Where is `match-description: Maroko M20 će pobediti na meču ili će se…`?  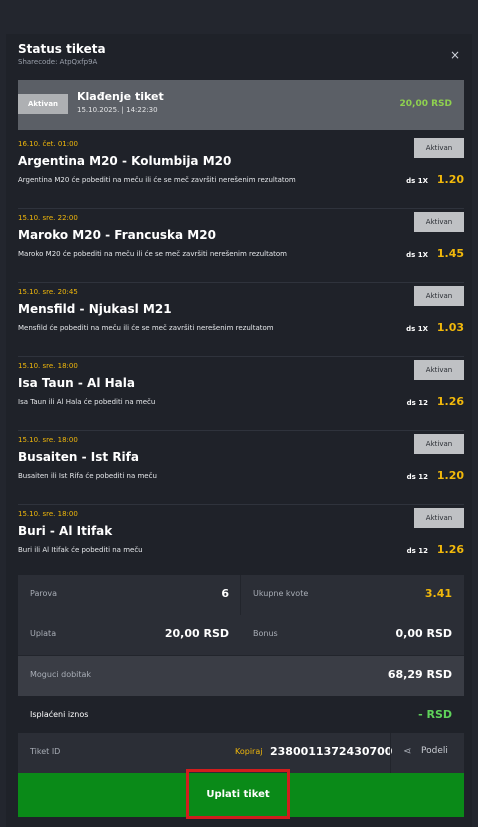
match-description: Maroko M20 će pobediti na meču ili će se… is located at coordinates (152, 254).